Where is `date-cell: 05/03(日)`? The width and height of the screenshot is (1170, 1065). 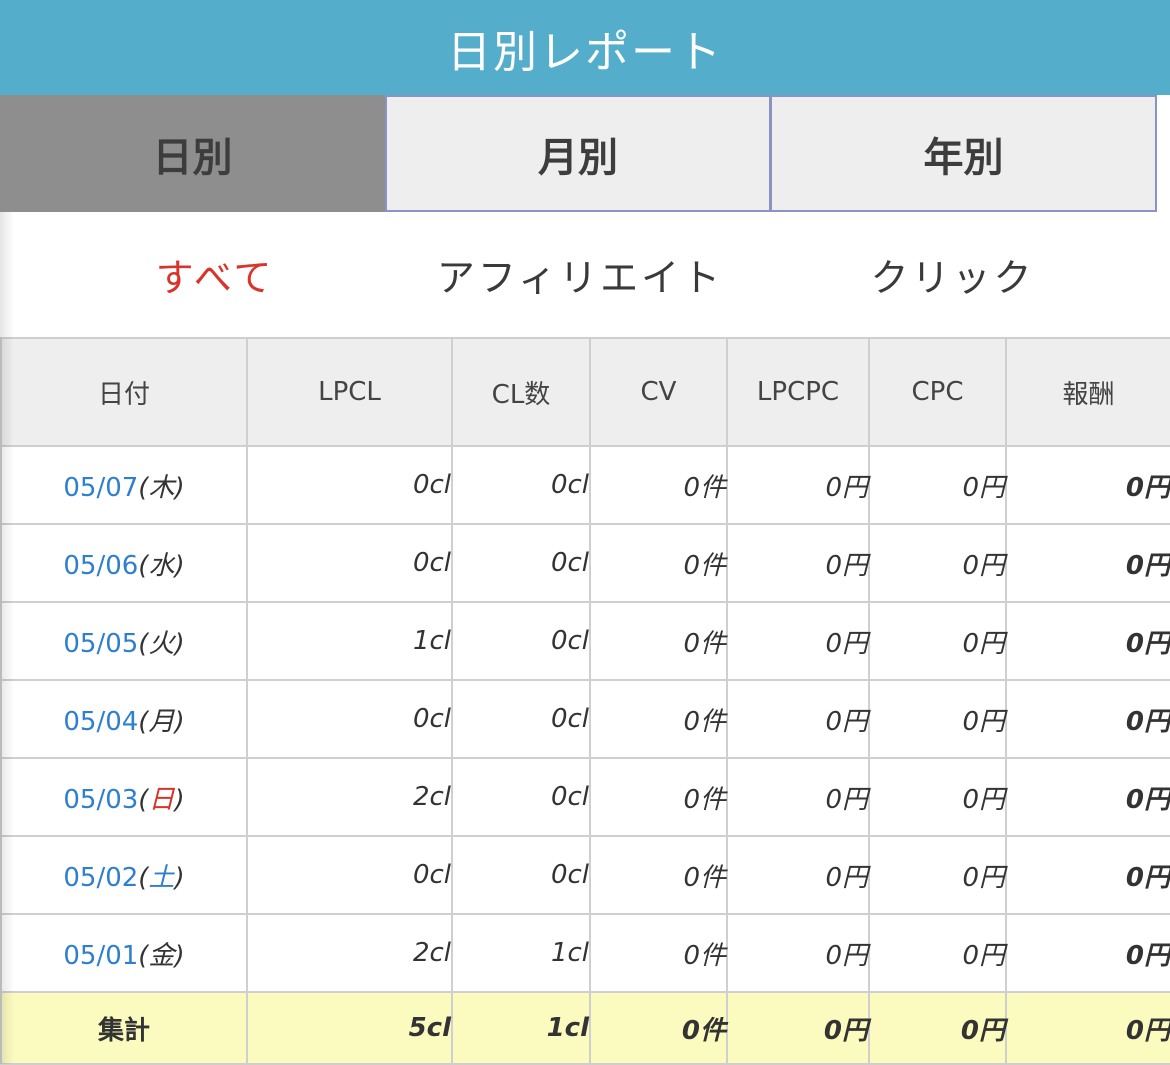
date-cell: 05/03(日) is located at coordinates (124, 797).